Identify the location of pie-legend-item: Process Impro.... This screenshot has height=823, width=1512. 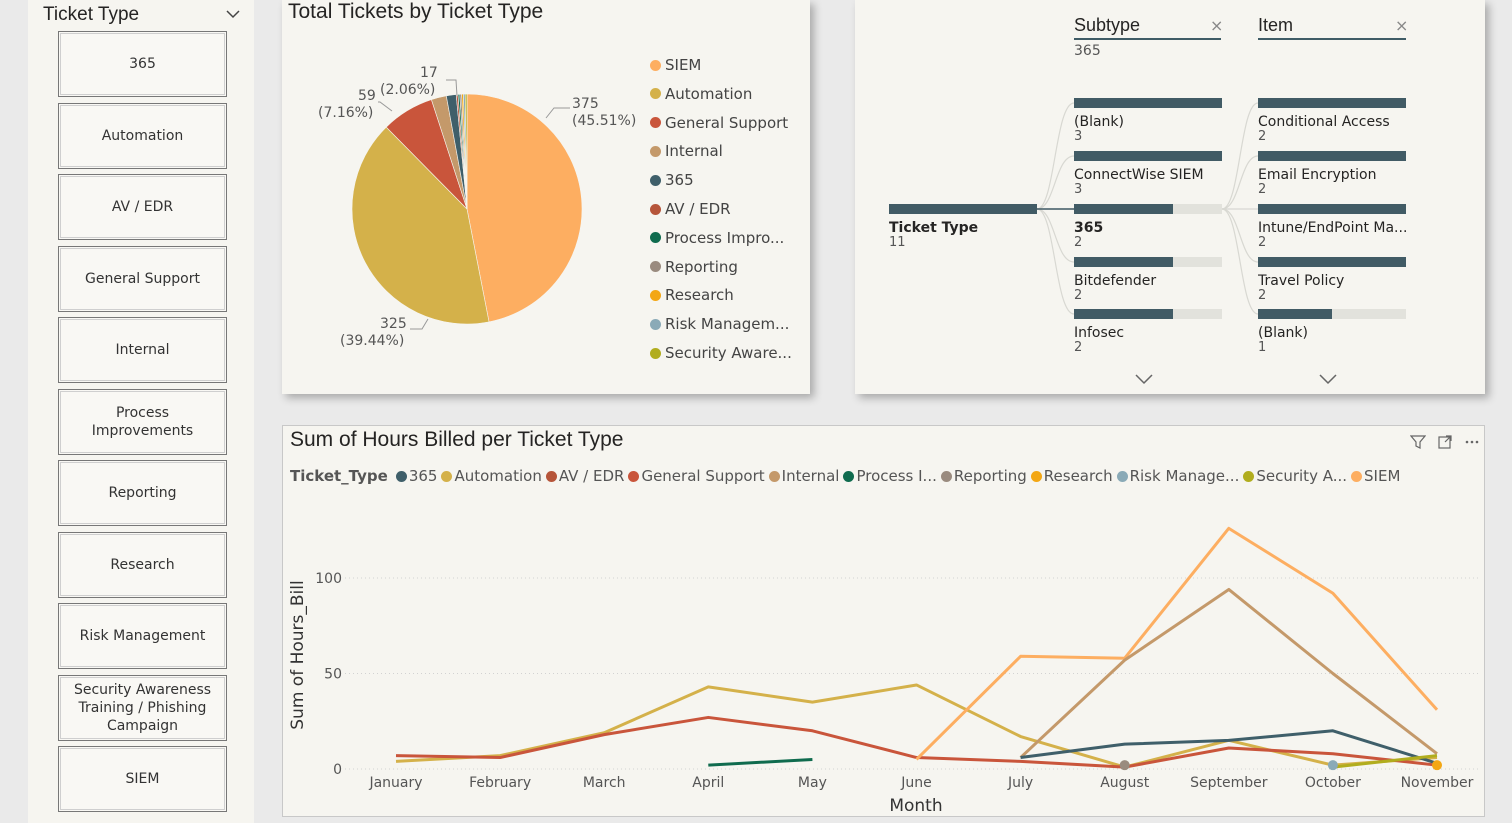
(717, 238).